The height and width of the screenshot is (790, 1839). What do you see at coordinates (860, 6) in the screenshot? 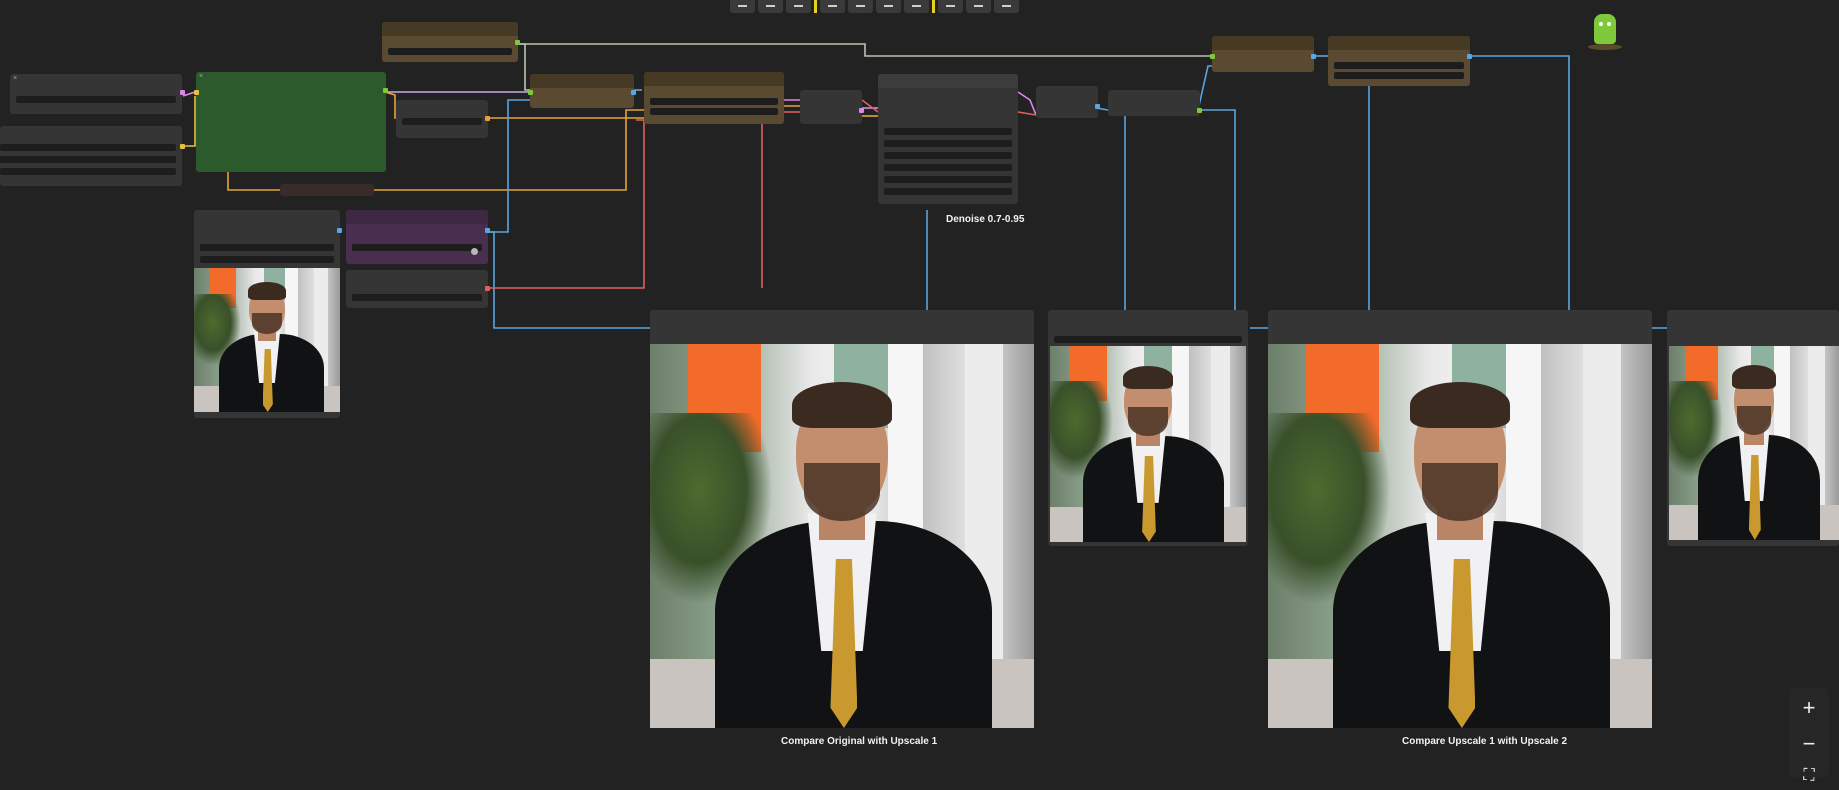
I see `align-middle-icon` at bounding box center [860, 6].